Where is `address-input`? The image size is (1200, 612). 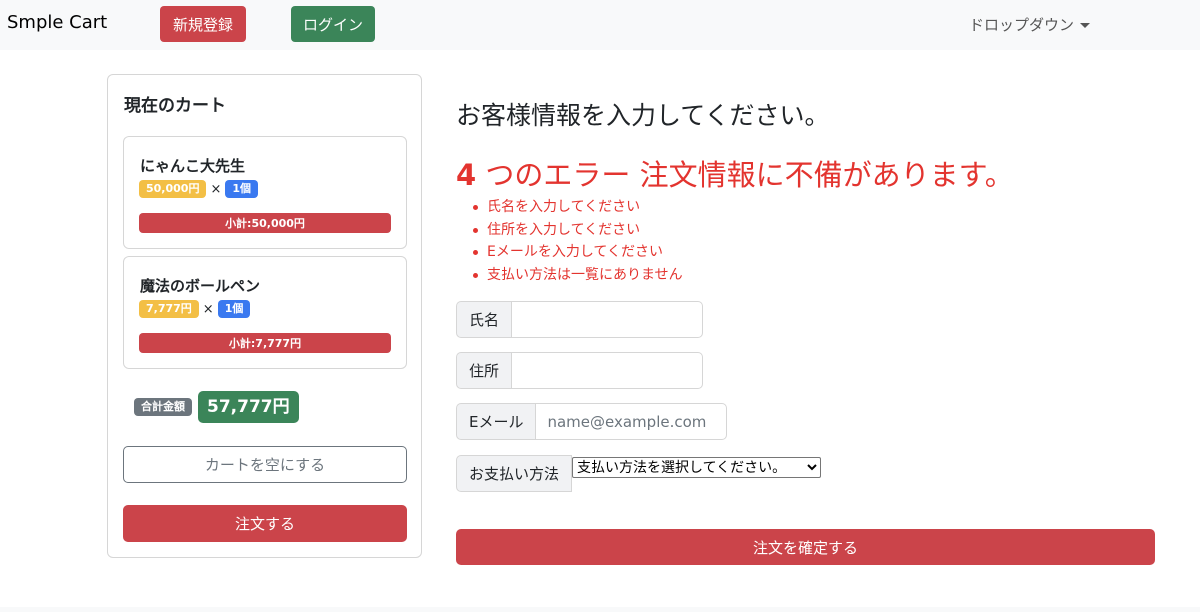
address-input is located at coordinates (607, 370).